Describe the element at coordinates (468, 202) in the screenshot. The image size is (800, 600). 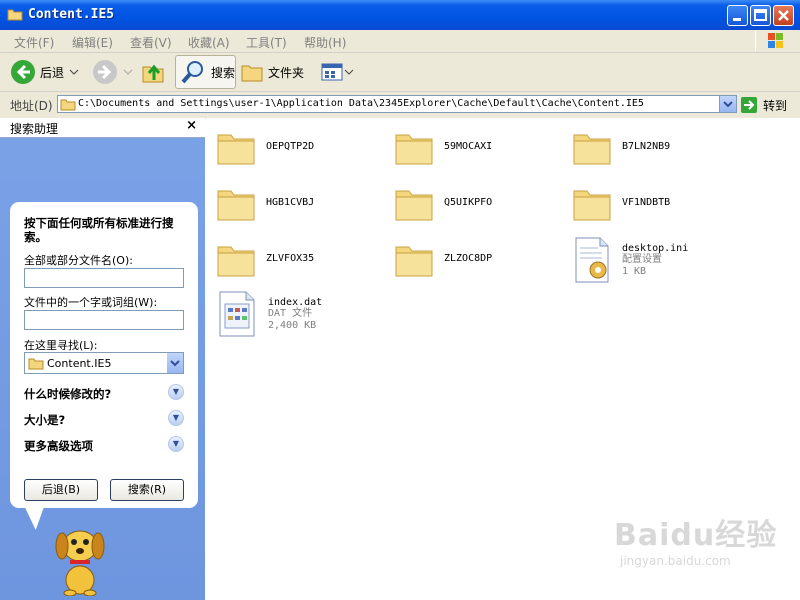
I see `folder-name: Q5UIKPFO` at that location.